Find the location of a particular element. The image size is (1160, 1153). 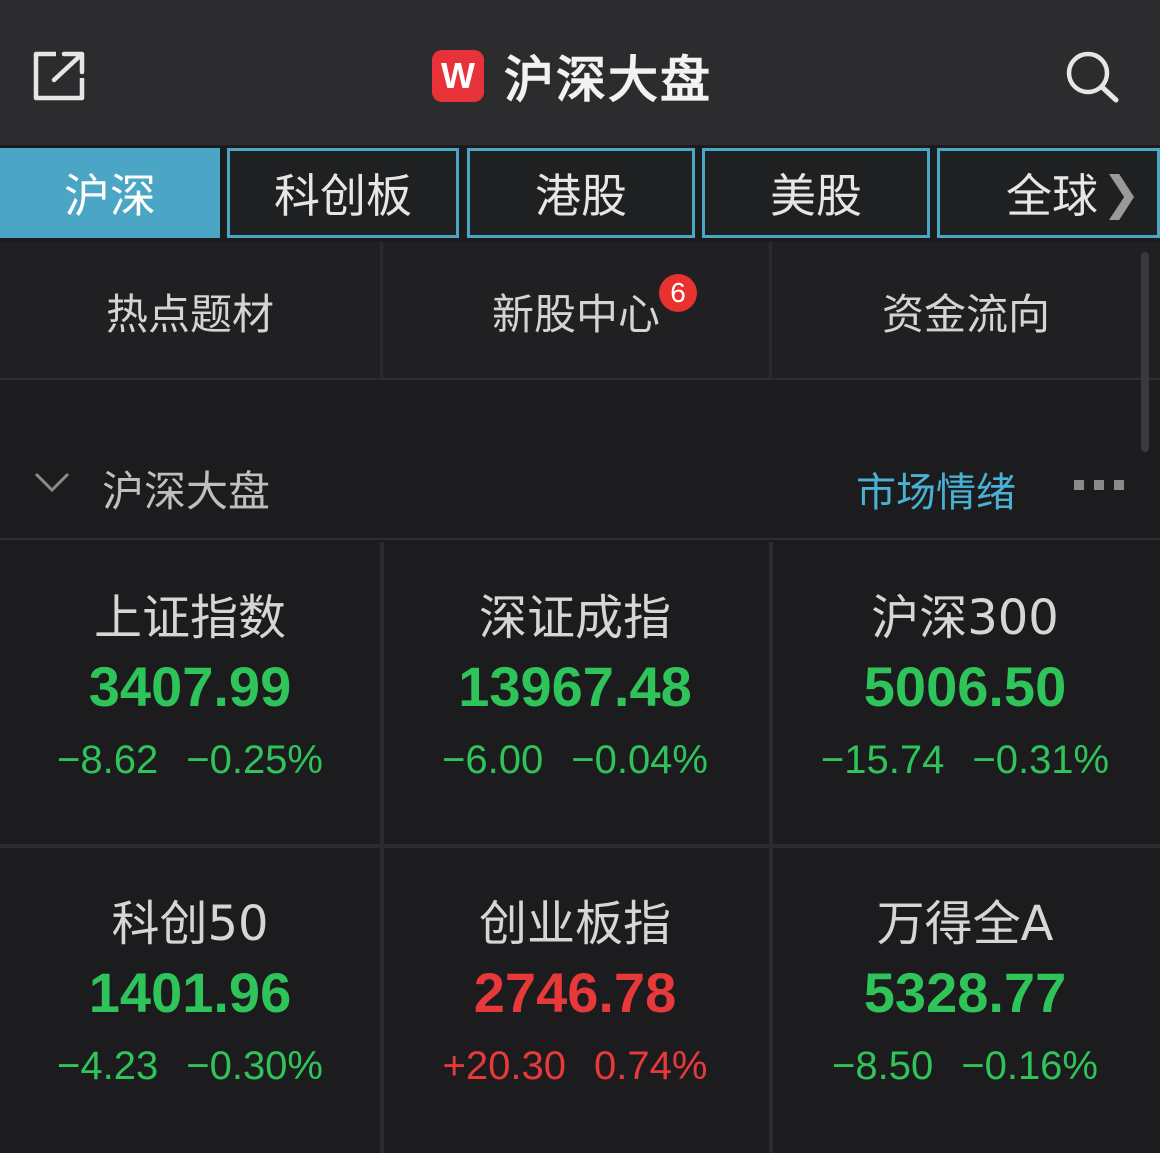

shortcut-label: 资金流向 is located at coordinates (965, 314).